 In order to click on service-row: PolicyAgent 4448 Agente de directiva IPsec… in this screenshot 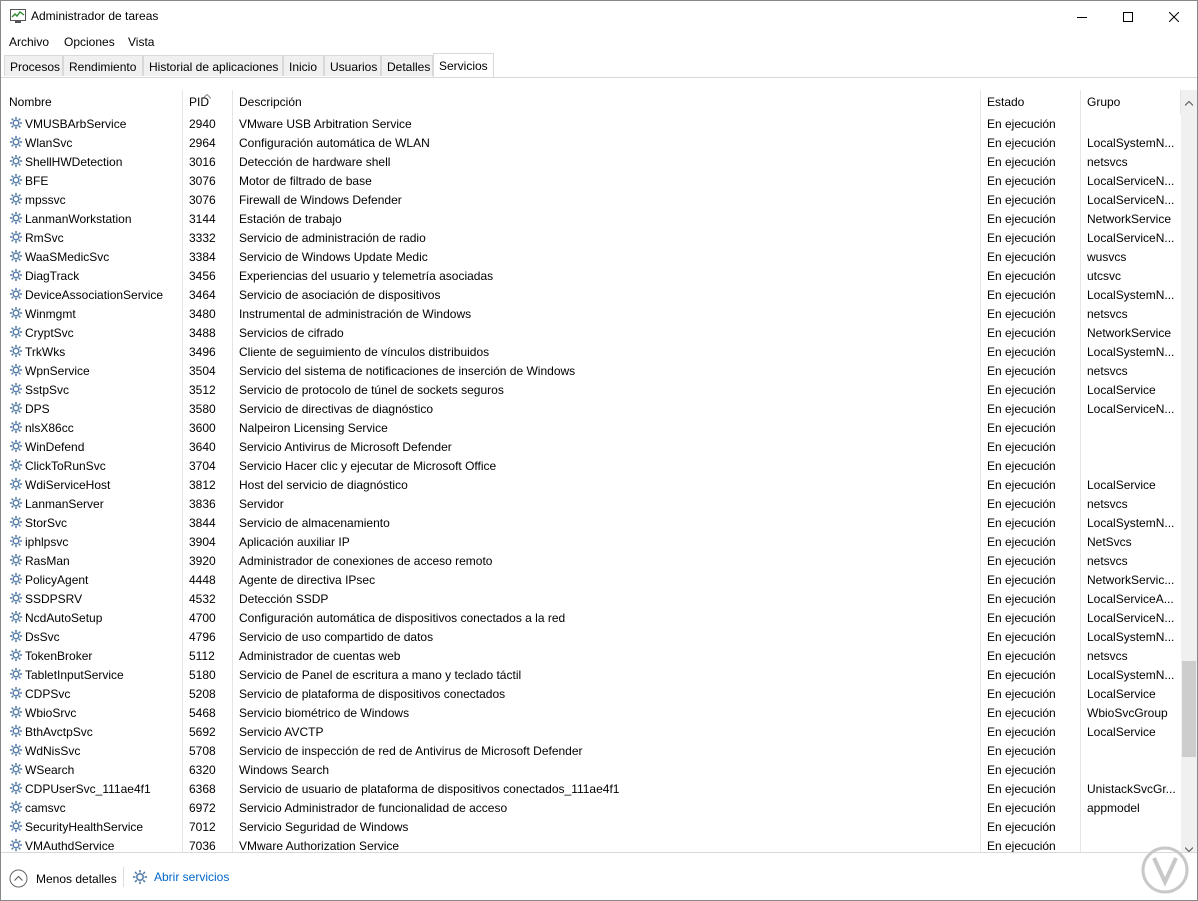, I will do `click(591, 579)`.